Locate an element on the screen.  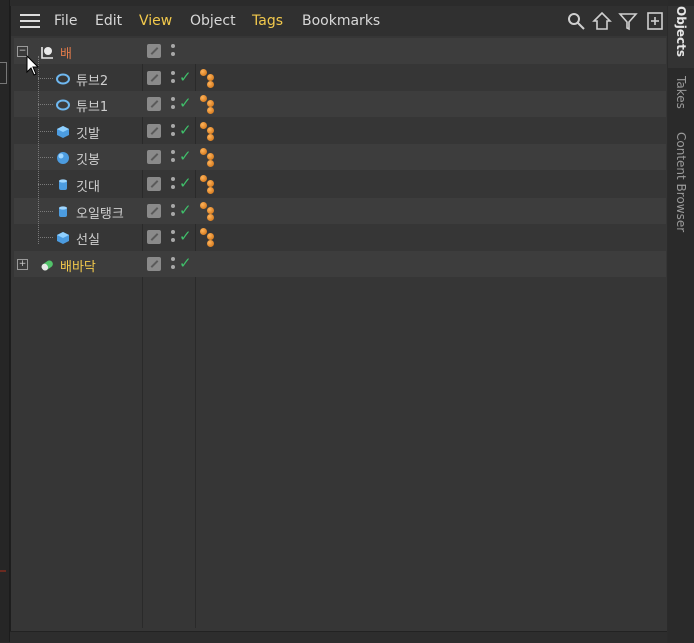
menu-view: View is located at coordinates (155, 21).